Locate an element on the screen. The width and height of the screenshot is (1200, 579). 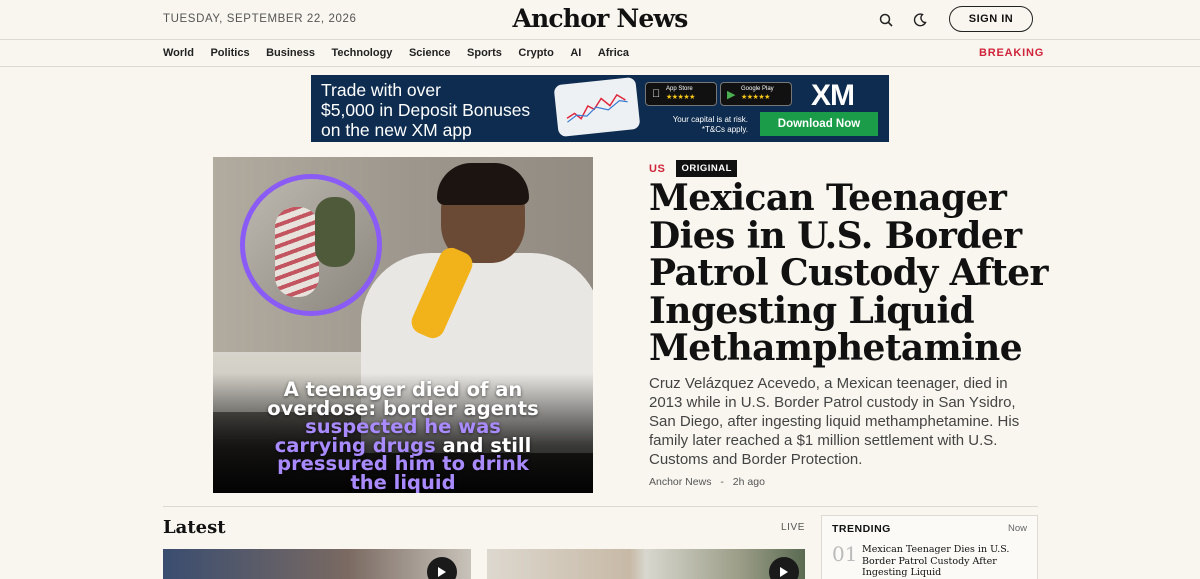
sign-in-button: SIGN IN is located at coordinates (991, 19).